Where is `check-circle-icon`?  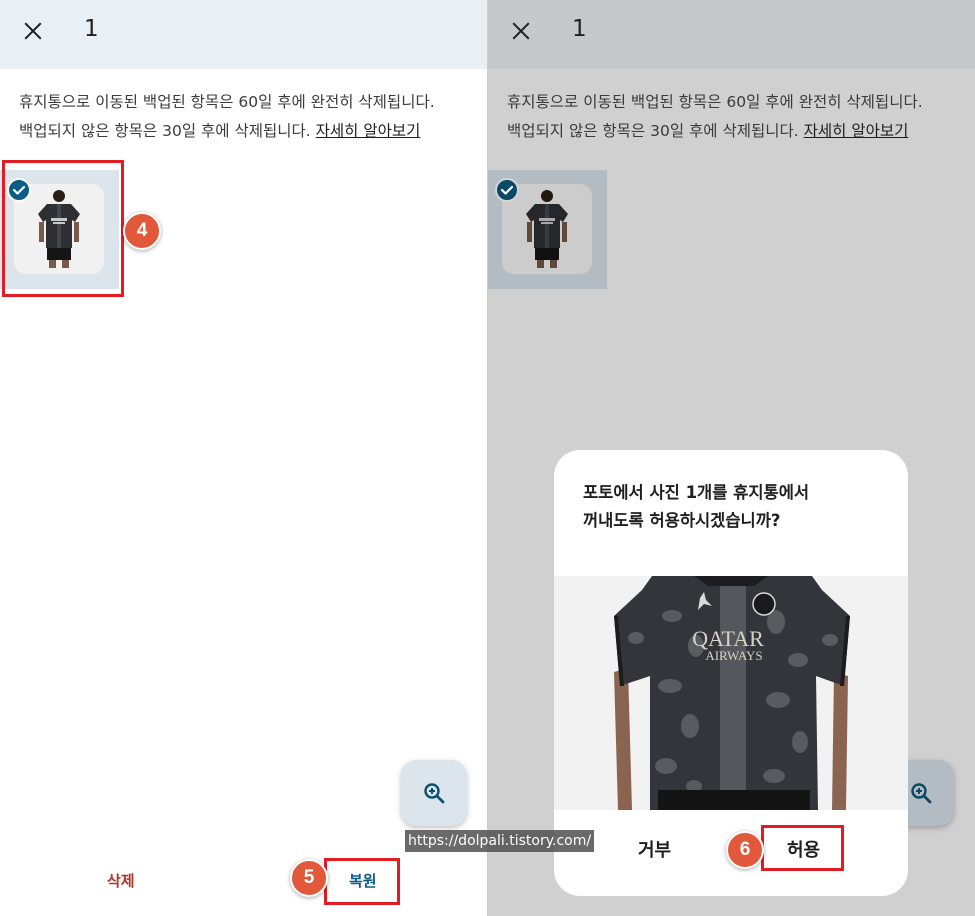 check-circle-icon is located at coordinates (507, 190).